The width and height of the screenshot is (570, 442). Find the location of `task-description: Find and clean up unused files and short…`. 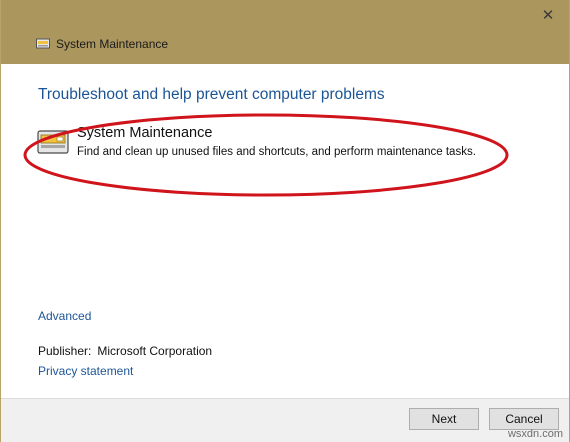

task-description: Find and clean up unused files and short… is located at coordinates (276, 152).